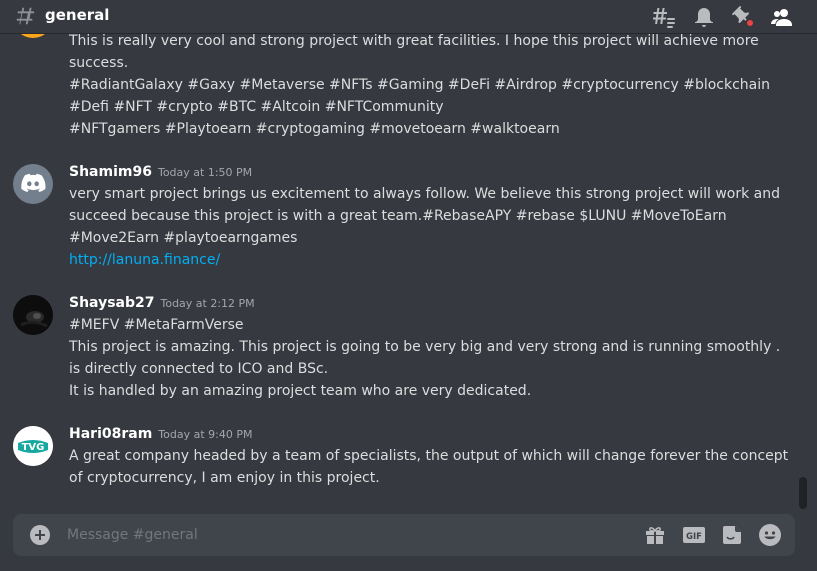 The width and height of the screenshot is (817, 571). What do you see at coordinates (347, 535) in the screenshot?
I see `message-input` at bounding box center [347, 535].